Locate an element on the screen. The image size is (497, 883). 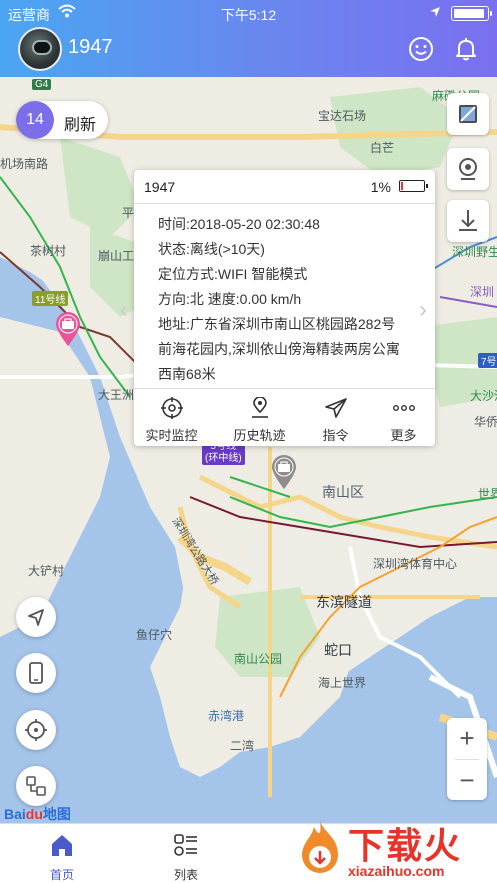
history-track-button: 历史轨迹 is located at coordinates (259, 418).